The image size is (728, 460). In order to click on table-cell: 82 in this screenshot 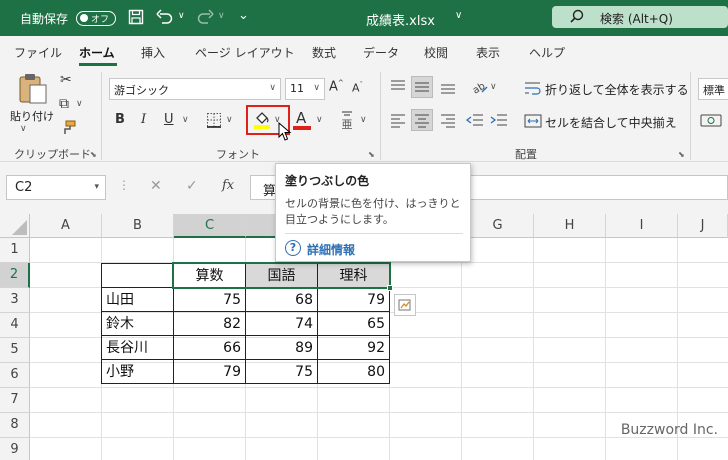, I will do `click(209, 323)`.